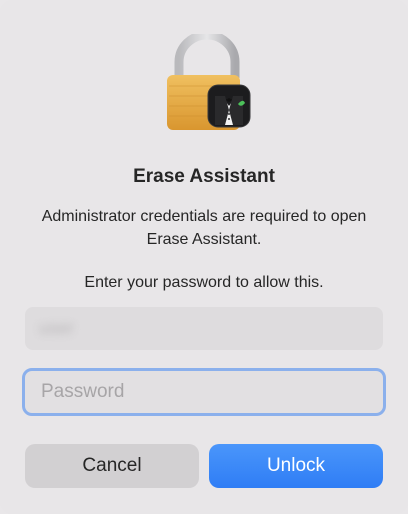 This screenshot has width=408, height=514. I want to click on password-field-container, so click(204, 392).